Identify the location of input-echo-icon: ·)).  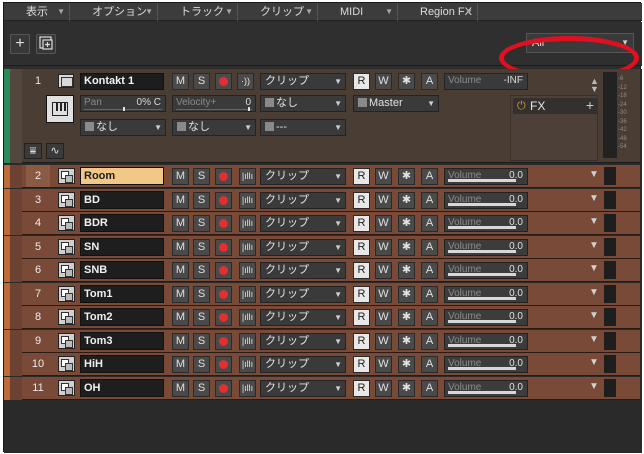
(245, 81).